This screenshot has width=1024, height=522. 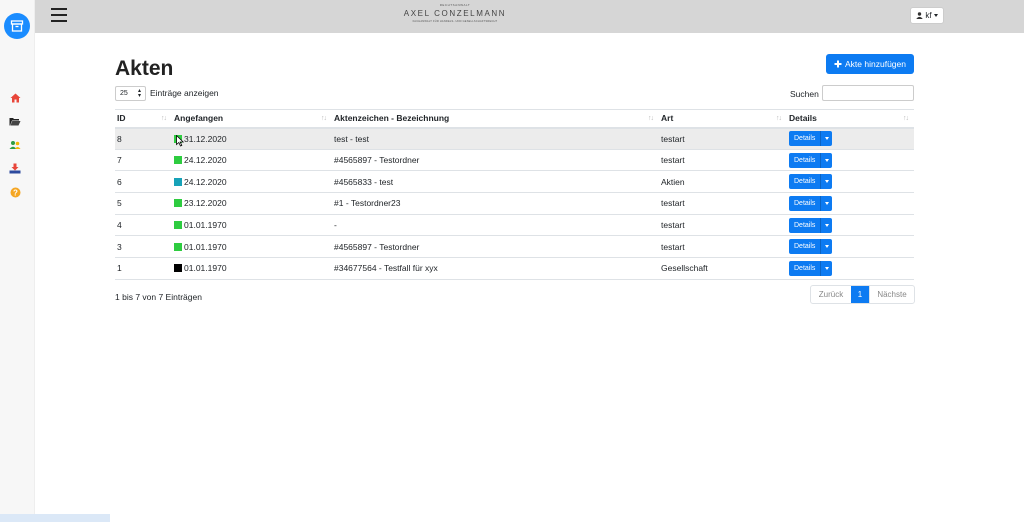 I want to click on user-name: kf, so click(x=928, y=15).